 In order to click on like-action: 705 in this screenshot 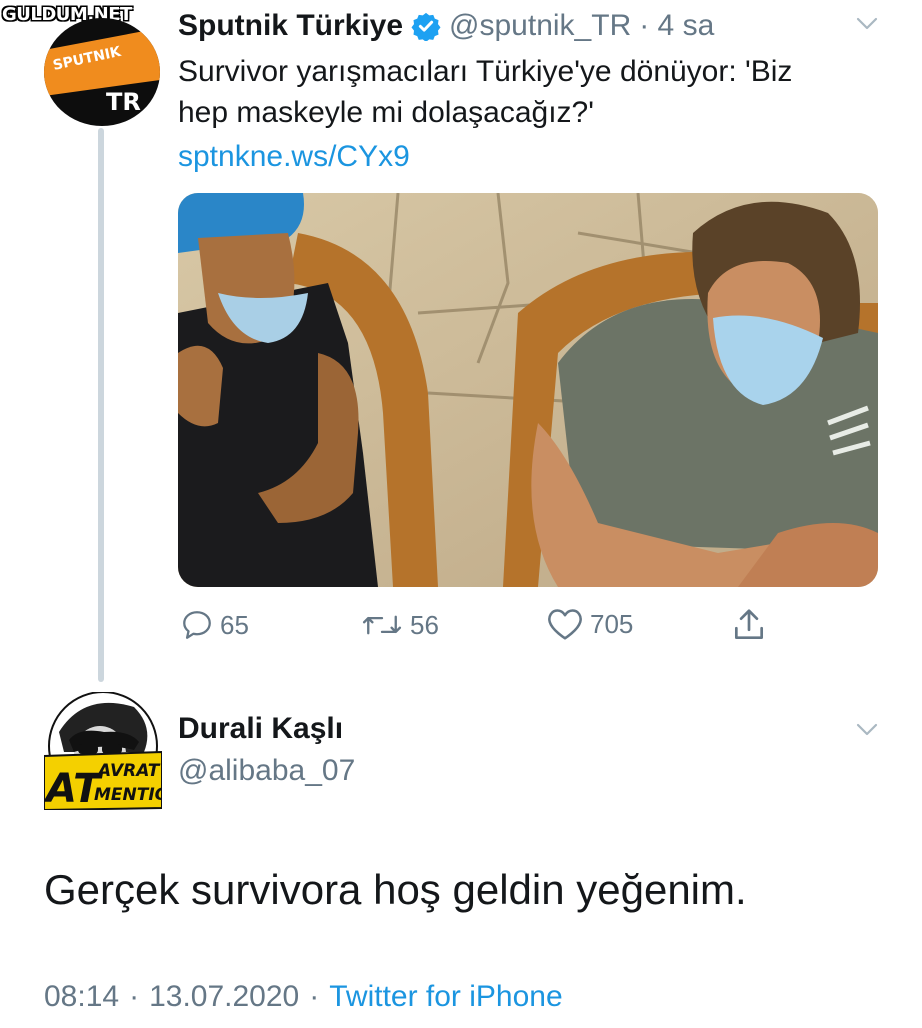, I will do `click(589, 624)`.